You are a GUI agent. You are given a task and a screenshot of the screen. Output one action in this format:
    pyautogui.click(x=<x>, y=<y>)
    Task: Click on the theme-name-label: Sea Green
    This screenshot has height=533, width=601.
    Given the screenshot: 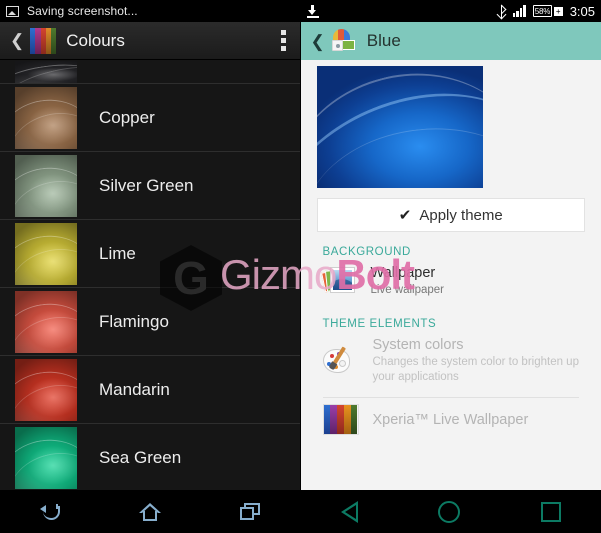 What is the action you would take?
    pyautogui.click(x=140, y=457)
    